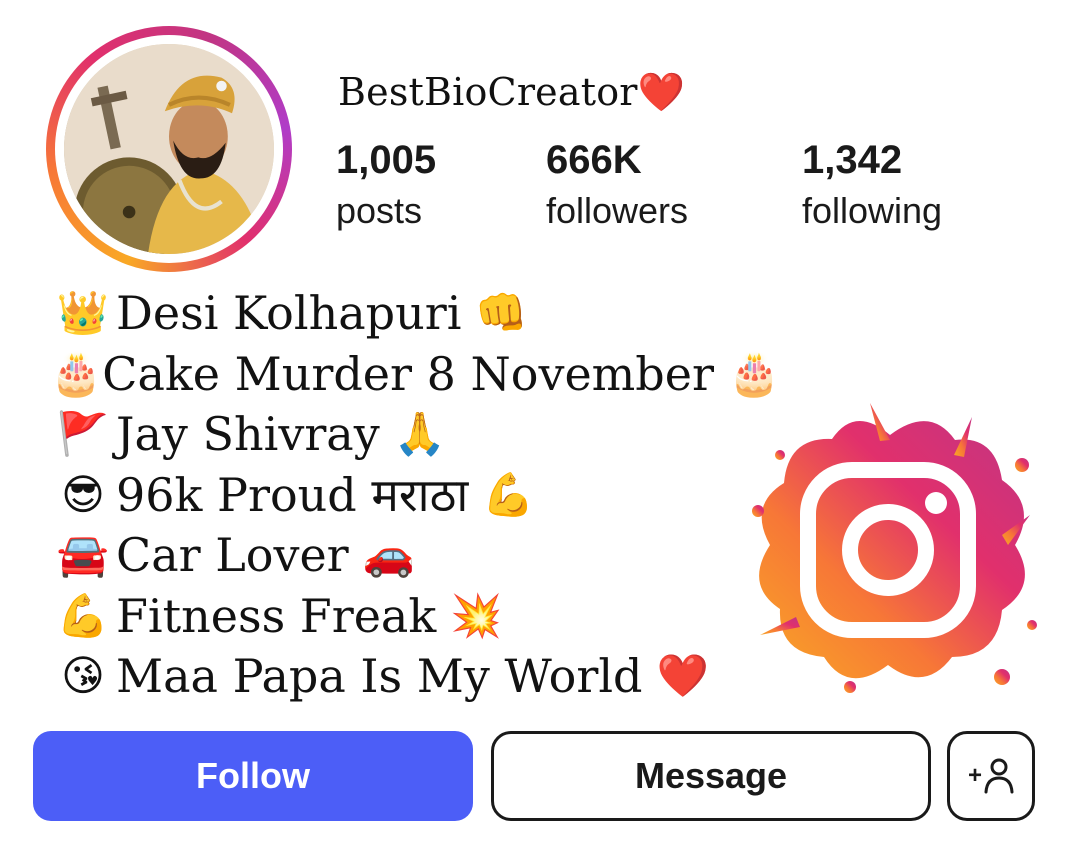 Image resolution: width=1069 pixels, height=864 pixels. Describe the element at coordinates (276, 615) in the screenshot. I see `bio-text: Fitness Freak` at that location.